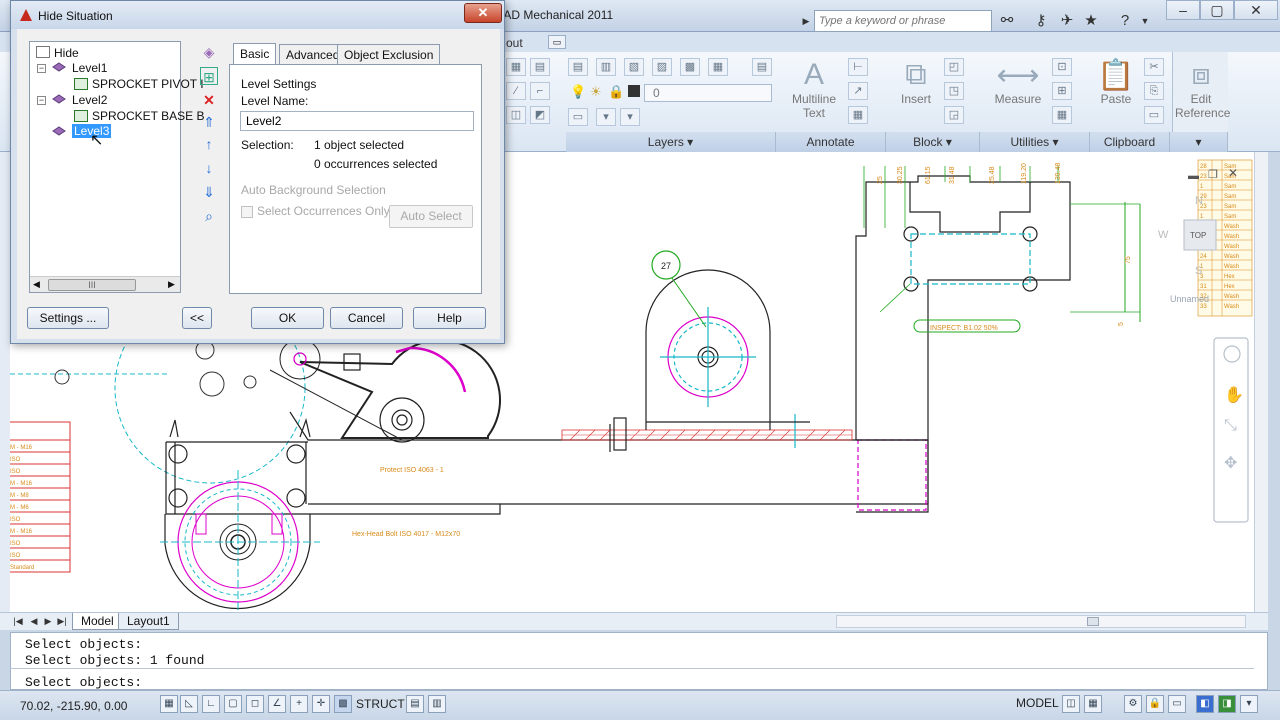 The image size is (1280, 720). I want to click on multiline-text-button: A Multiline Text, so click(814, 89).